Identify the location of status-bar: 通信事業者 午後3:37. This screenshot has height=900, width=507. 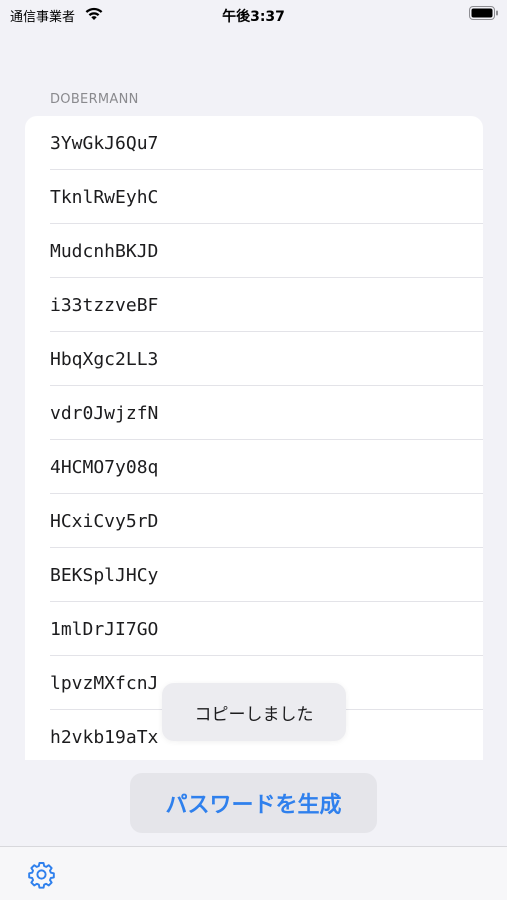
(253, 15).